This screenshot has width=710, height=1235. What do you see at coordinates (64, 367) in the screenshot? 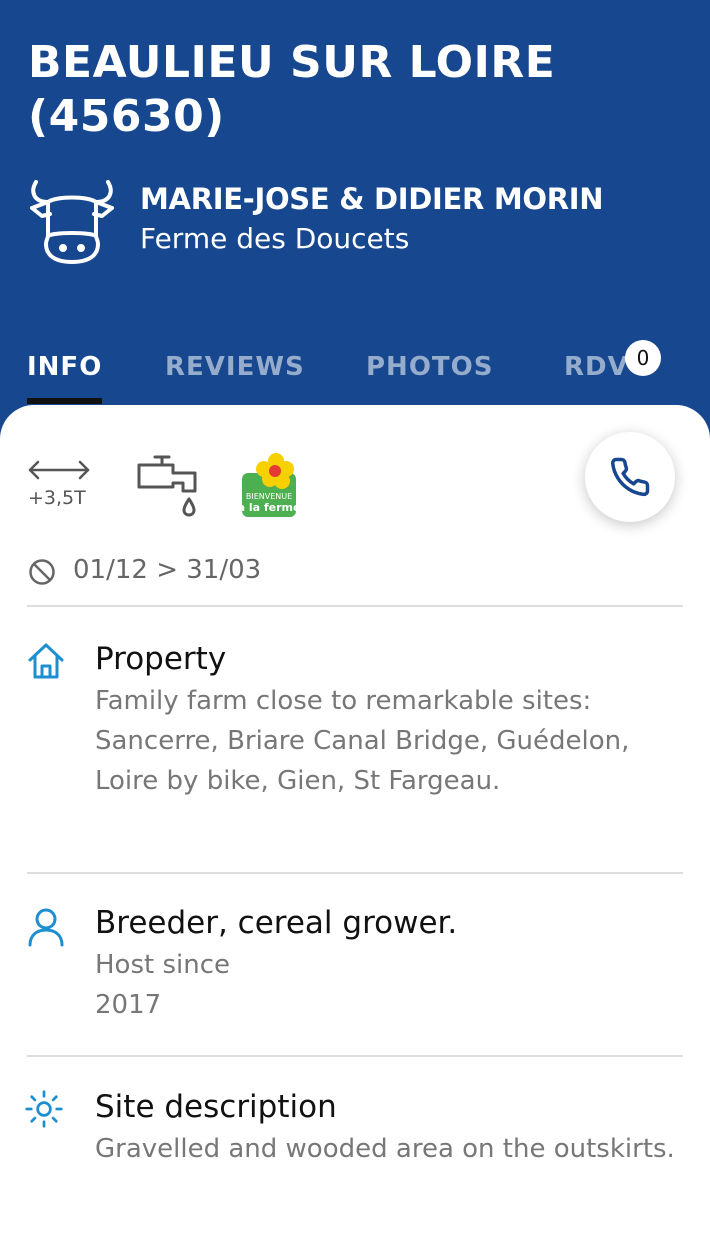
I see `tab-info: INFO` at bounding box center [64, 367].